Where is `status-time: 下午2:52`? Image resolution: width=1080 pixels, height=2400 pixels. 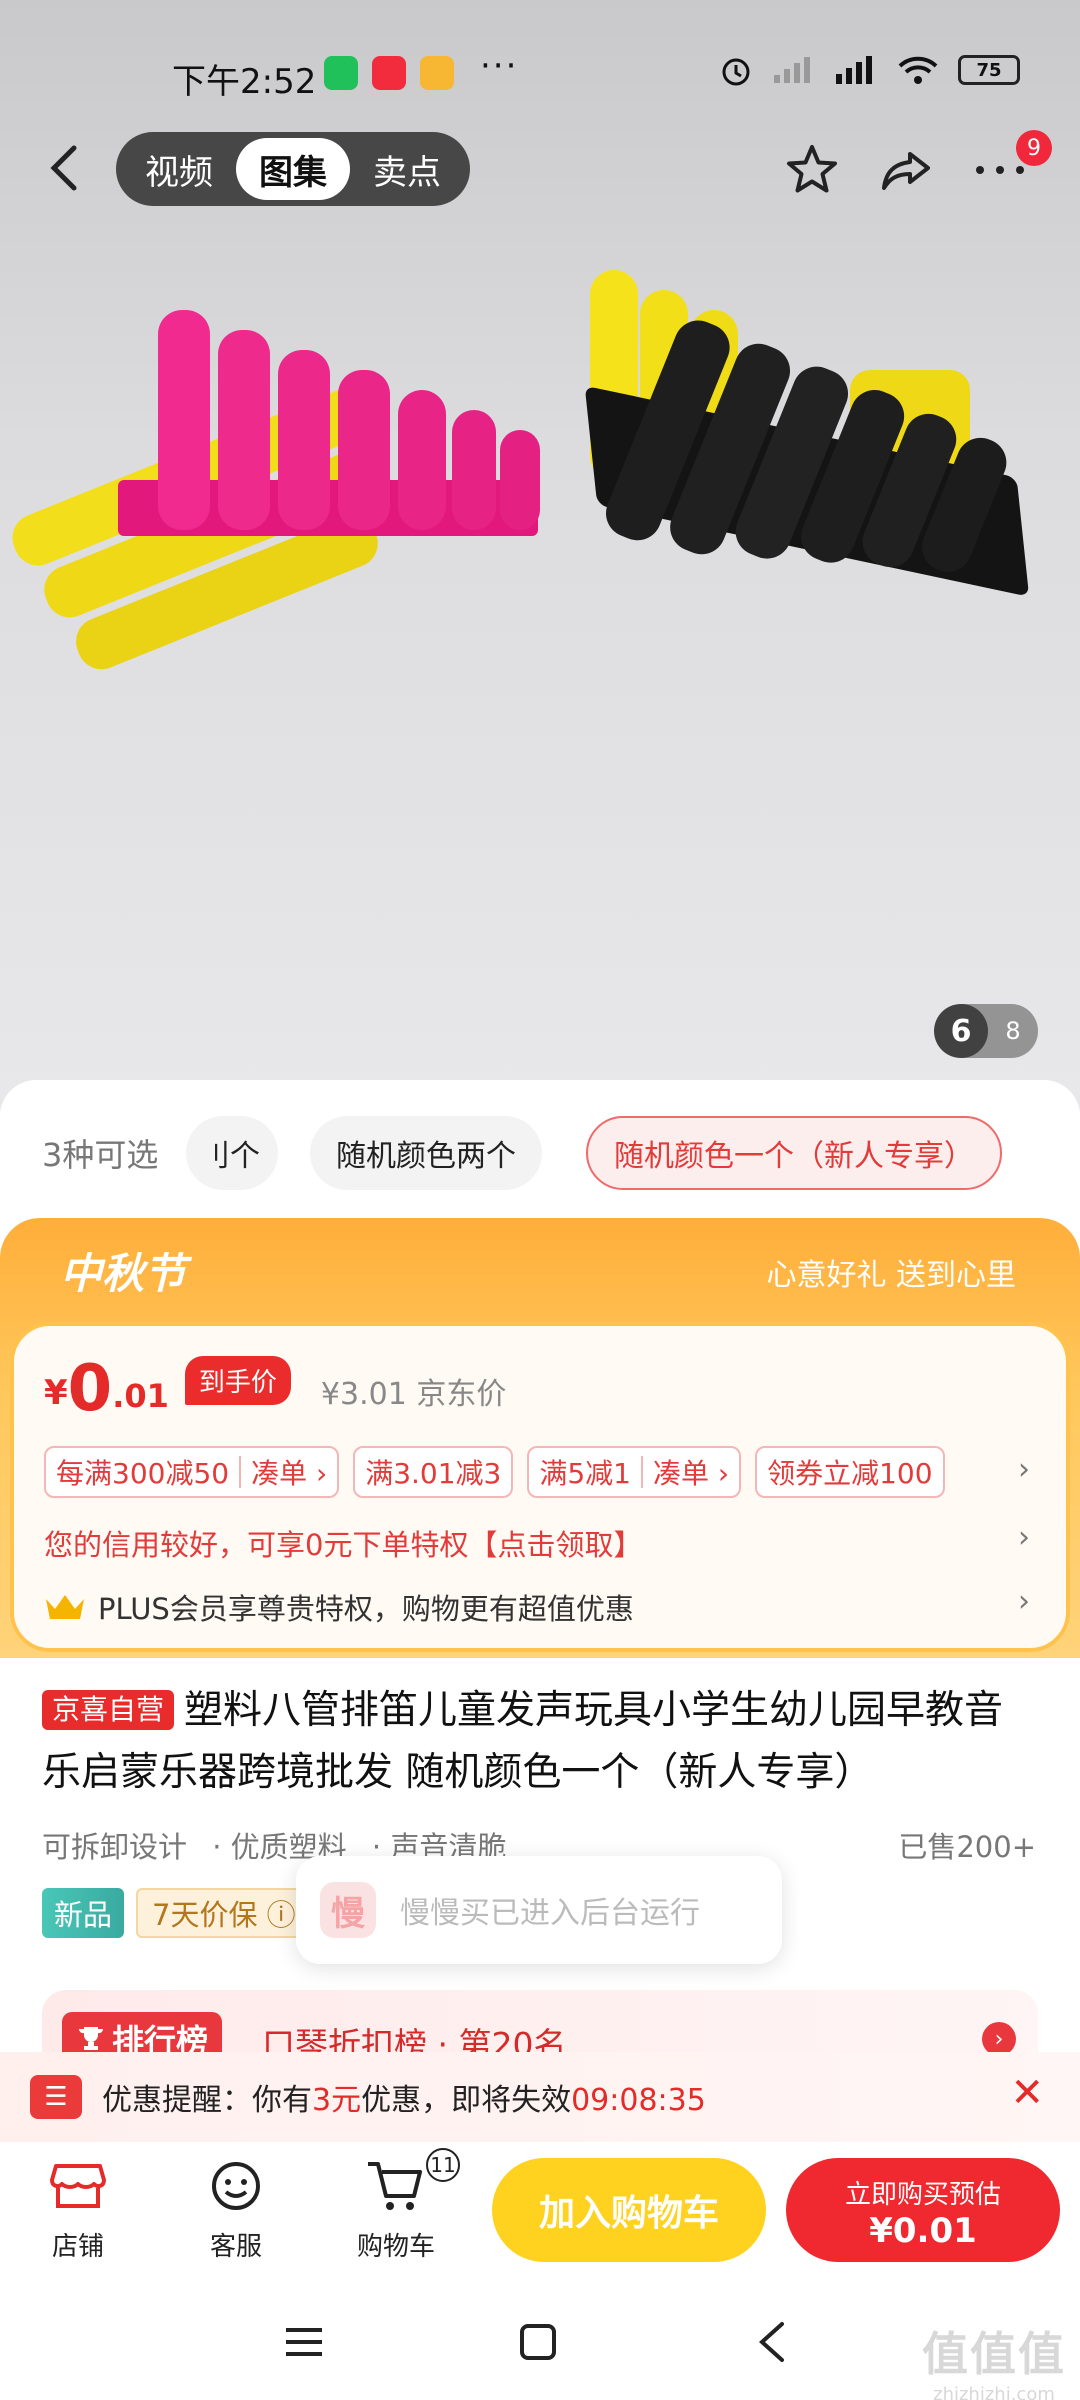 status-time: 下午2:52 is located at coordinates (244, 82).